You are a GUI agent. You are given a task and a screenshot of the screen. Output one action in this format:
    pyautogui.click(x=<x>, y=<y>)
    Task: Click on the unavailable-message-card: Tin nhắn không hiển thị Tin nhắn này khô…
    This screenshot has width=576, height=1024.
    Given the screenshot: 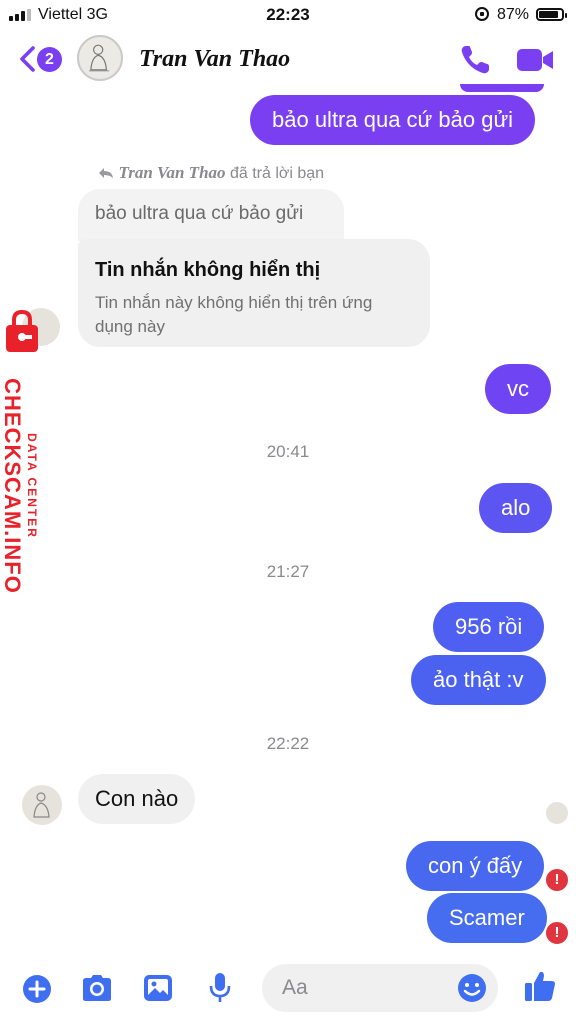 What is the action you would take?
    pyautogui.click(x=254, y=293)
    